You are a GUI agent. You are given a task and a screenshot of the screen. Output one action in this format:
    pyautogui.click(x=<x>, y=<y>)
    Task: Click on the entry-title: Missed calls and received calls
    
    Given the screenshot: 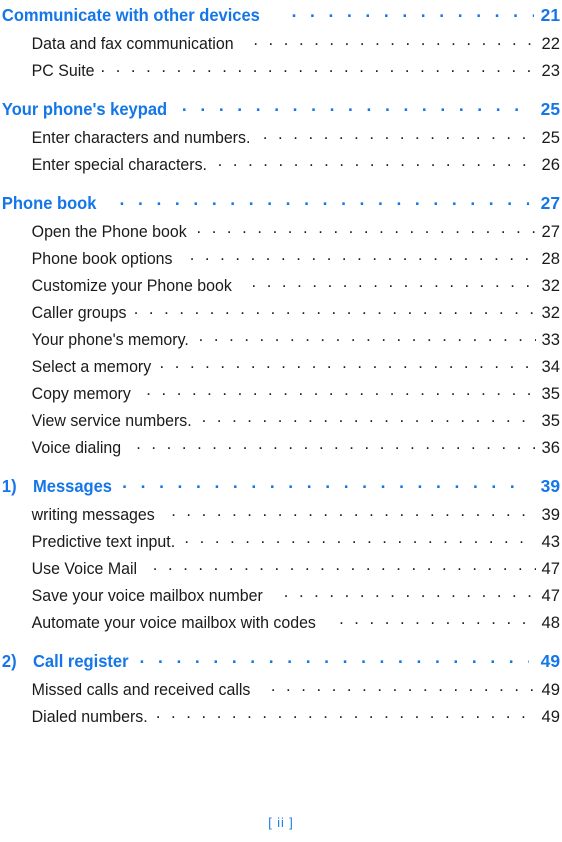 What is the action you would take?
    pyautogui.click(x=141, y=689)
    